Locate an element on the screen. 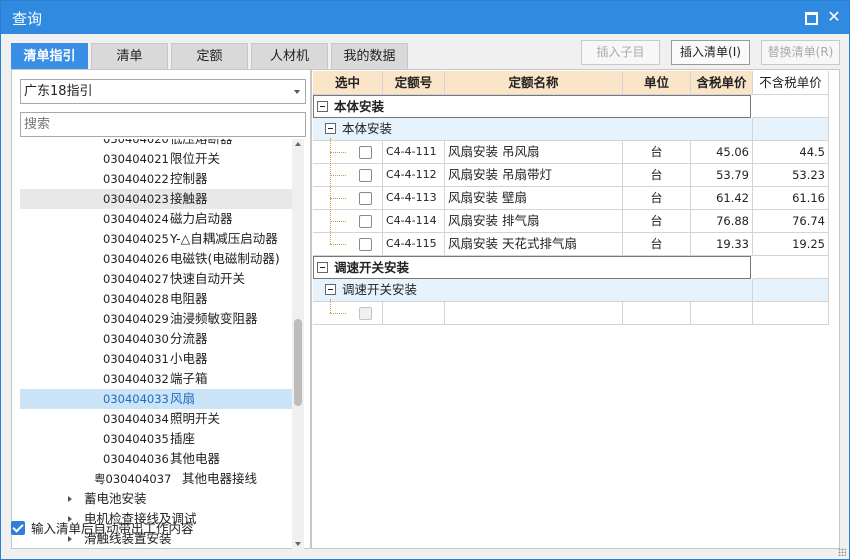  tree-item: 030404022 控制器 is located at coordinates (156, 179).